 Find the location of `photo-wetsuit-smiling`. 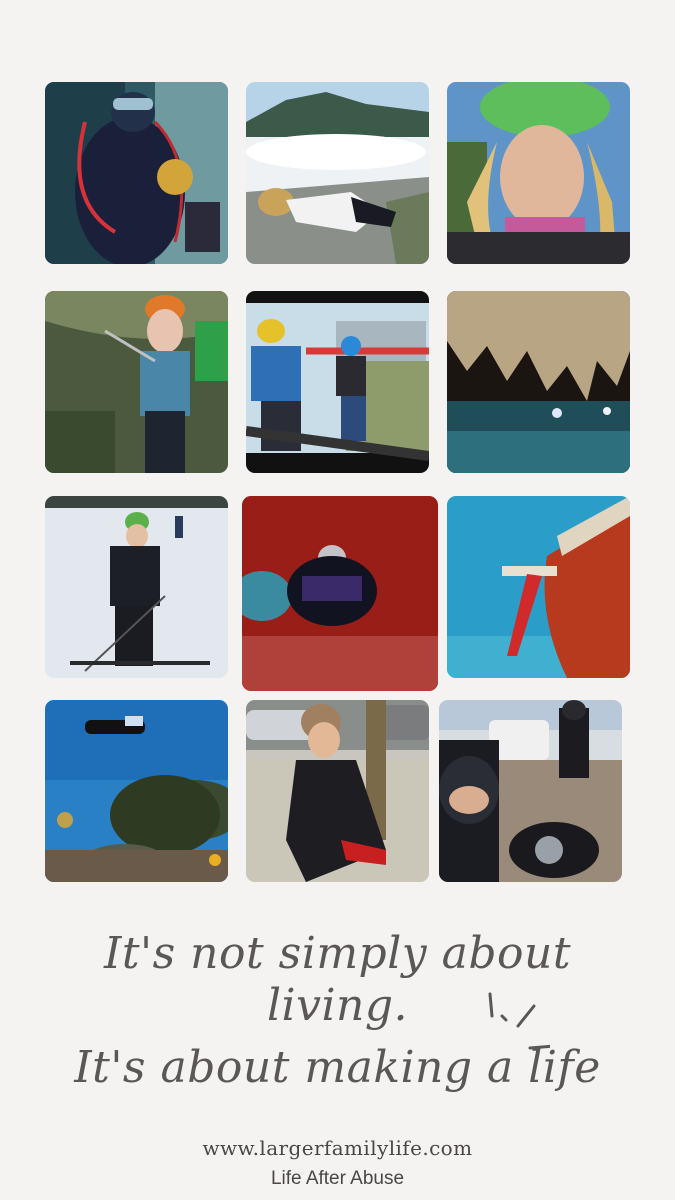

photo-wetsuit-smiling is located at coordinates (337, 791).